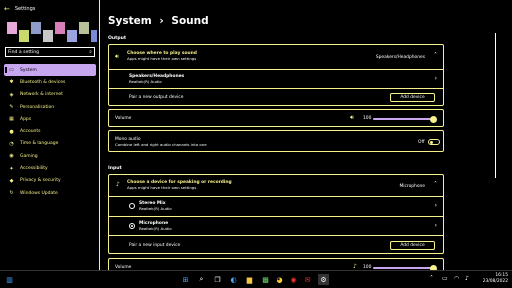 This screenshot has width=512, height=288. Describe the element at coordinates (9, 279) in the screenshot. I see `widgets-icon: ▥` at that location.